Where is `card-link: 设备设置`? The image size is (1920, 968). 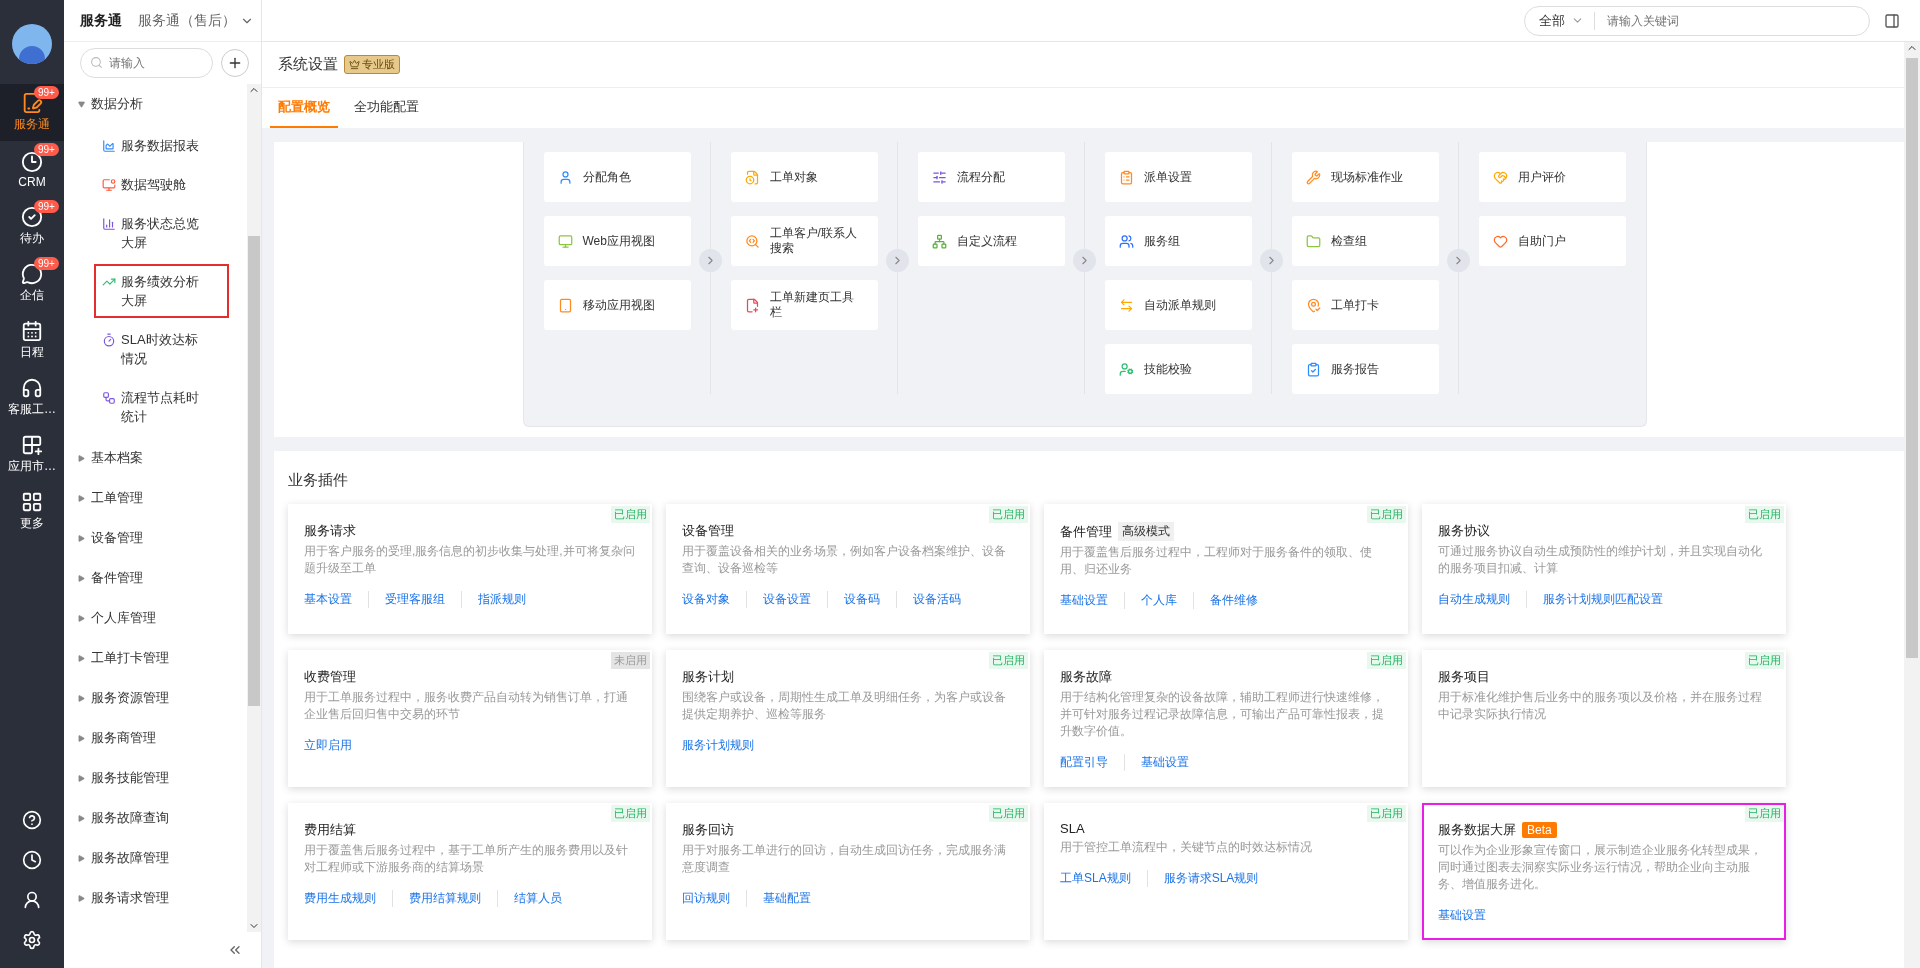
card-link: 设备设置 is located at coordinates (786, 599).